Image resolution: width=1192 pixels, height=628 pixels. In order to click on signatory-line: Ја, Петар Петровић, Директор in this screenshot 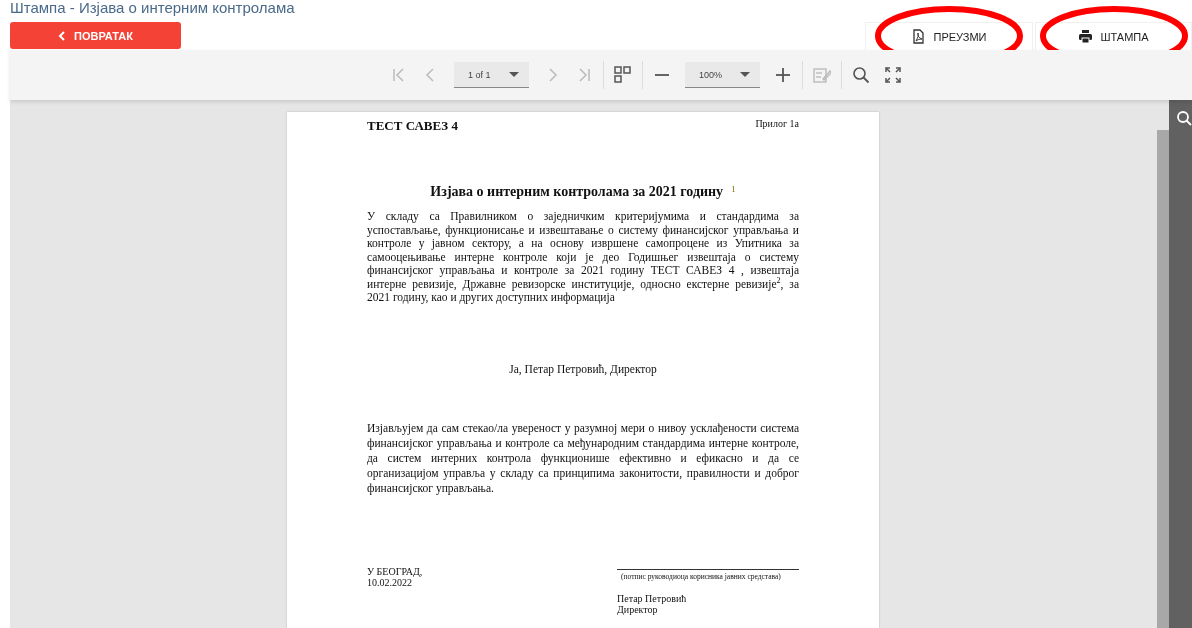, I will do `click(583, 368)`.